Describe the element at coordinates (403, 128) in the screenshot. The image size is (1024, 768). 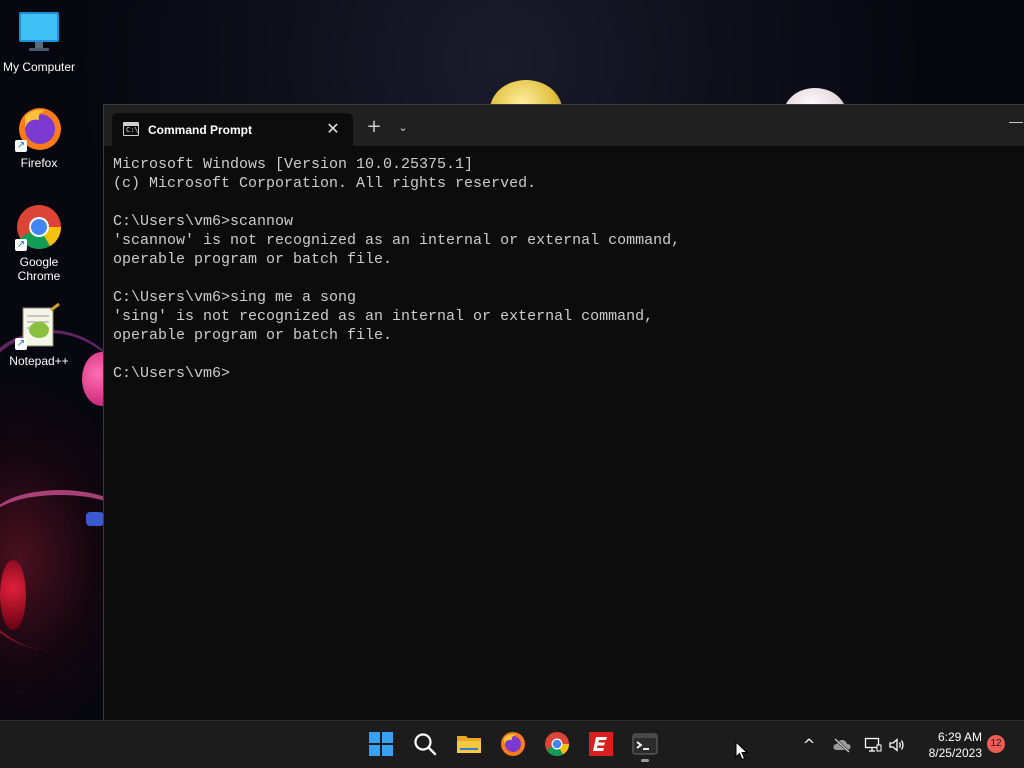
I see `tab-dropdown-button: ⌄` at that location.